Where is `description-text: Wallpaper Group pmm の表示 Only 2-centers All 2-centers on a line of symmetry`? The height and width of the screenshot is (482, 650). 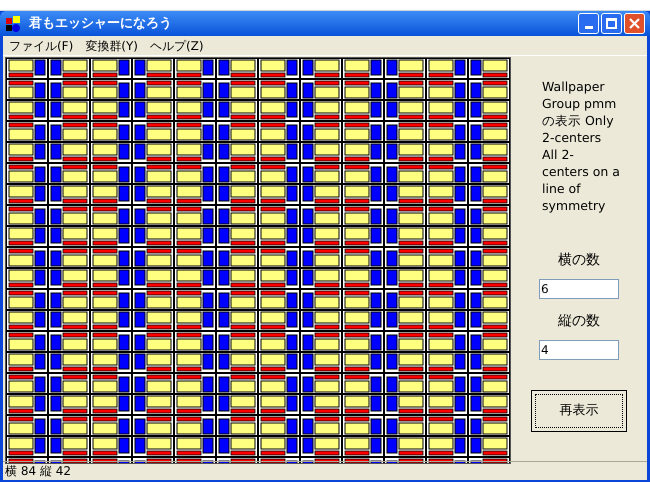 description-text: Wallpaper Group pmm の表示 Only 2-centers All 2-centers on a line of symmetry is located at coordinates (581, 146).